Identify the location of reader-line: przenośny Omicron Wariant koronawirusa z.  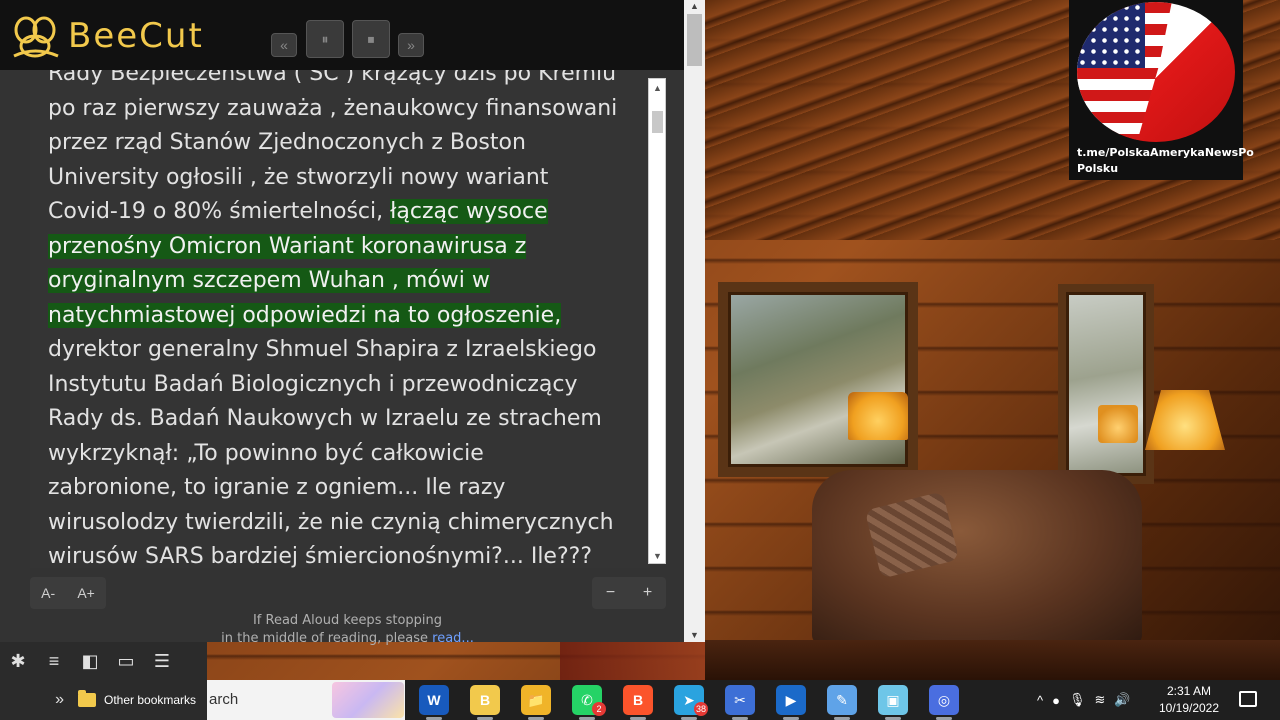
(287, 247).